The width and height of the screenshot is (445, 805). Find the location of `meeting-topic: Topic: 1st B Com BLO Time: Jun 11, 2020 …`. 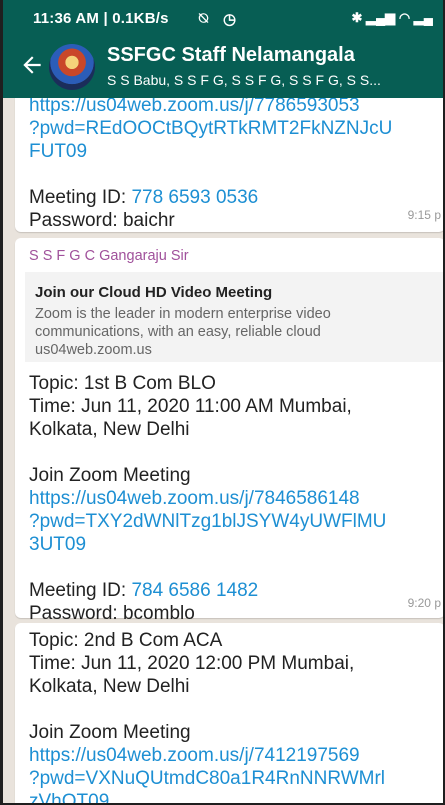

meeting-topic: Topic: 1st B Com BLO Time: Jun 11, 2020 … is located at coordinates (190, 406).